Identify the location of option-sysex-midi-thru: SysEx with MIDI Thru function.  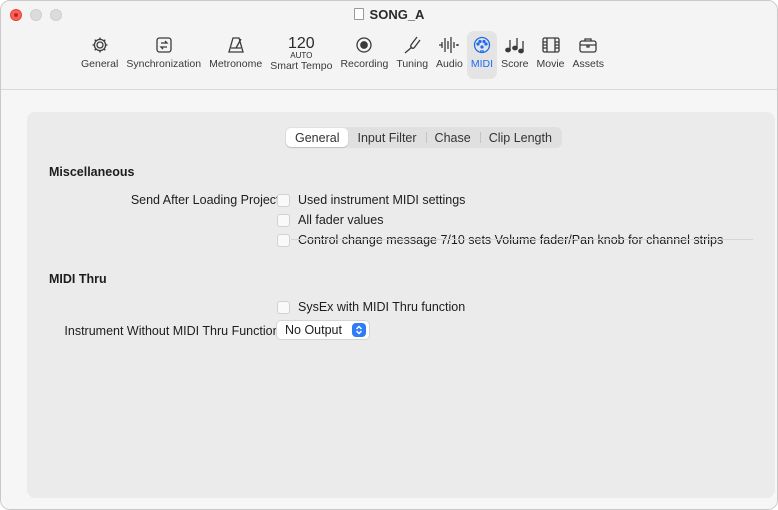
(371, 307).